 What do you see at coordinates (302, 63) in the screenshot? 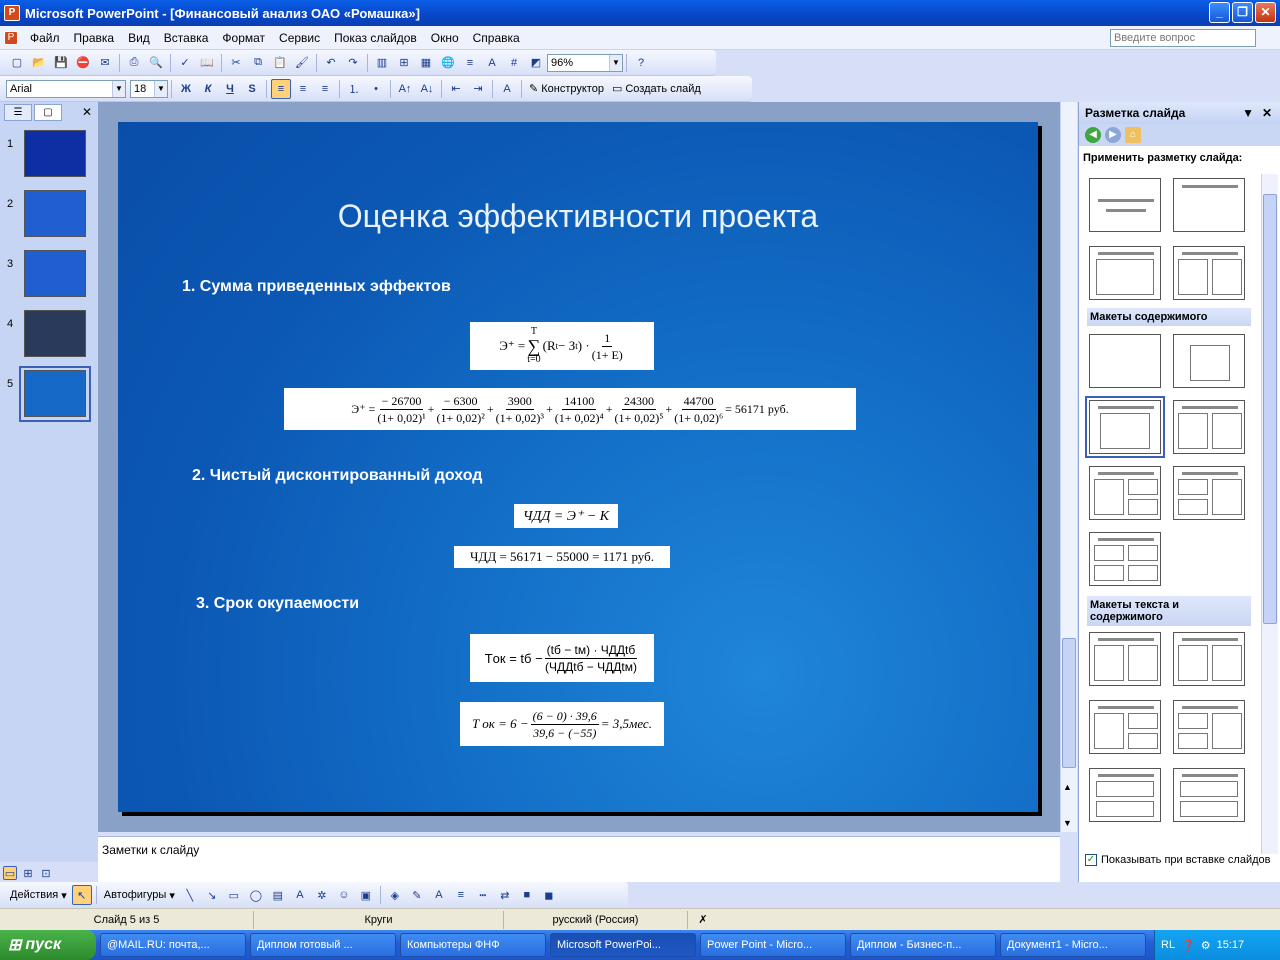
I see `format-painter-icon: 🖌` at bounding box center [302, 63].